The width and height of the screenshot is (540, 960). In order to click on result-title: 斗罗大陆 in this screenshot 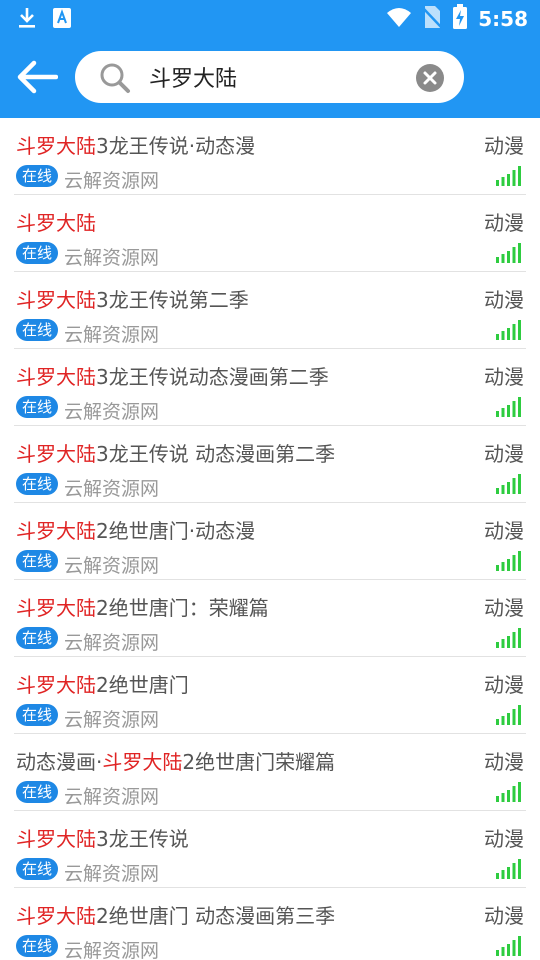, I will do `click(56, 221)`.